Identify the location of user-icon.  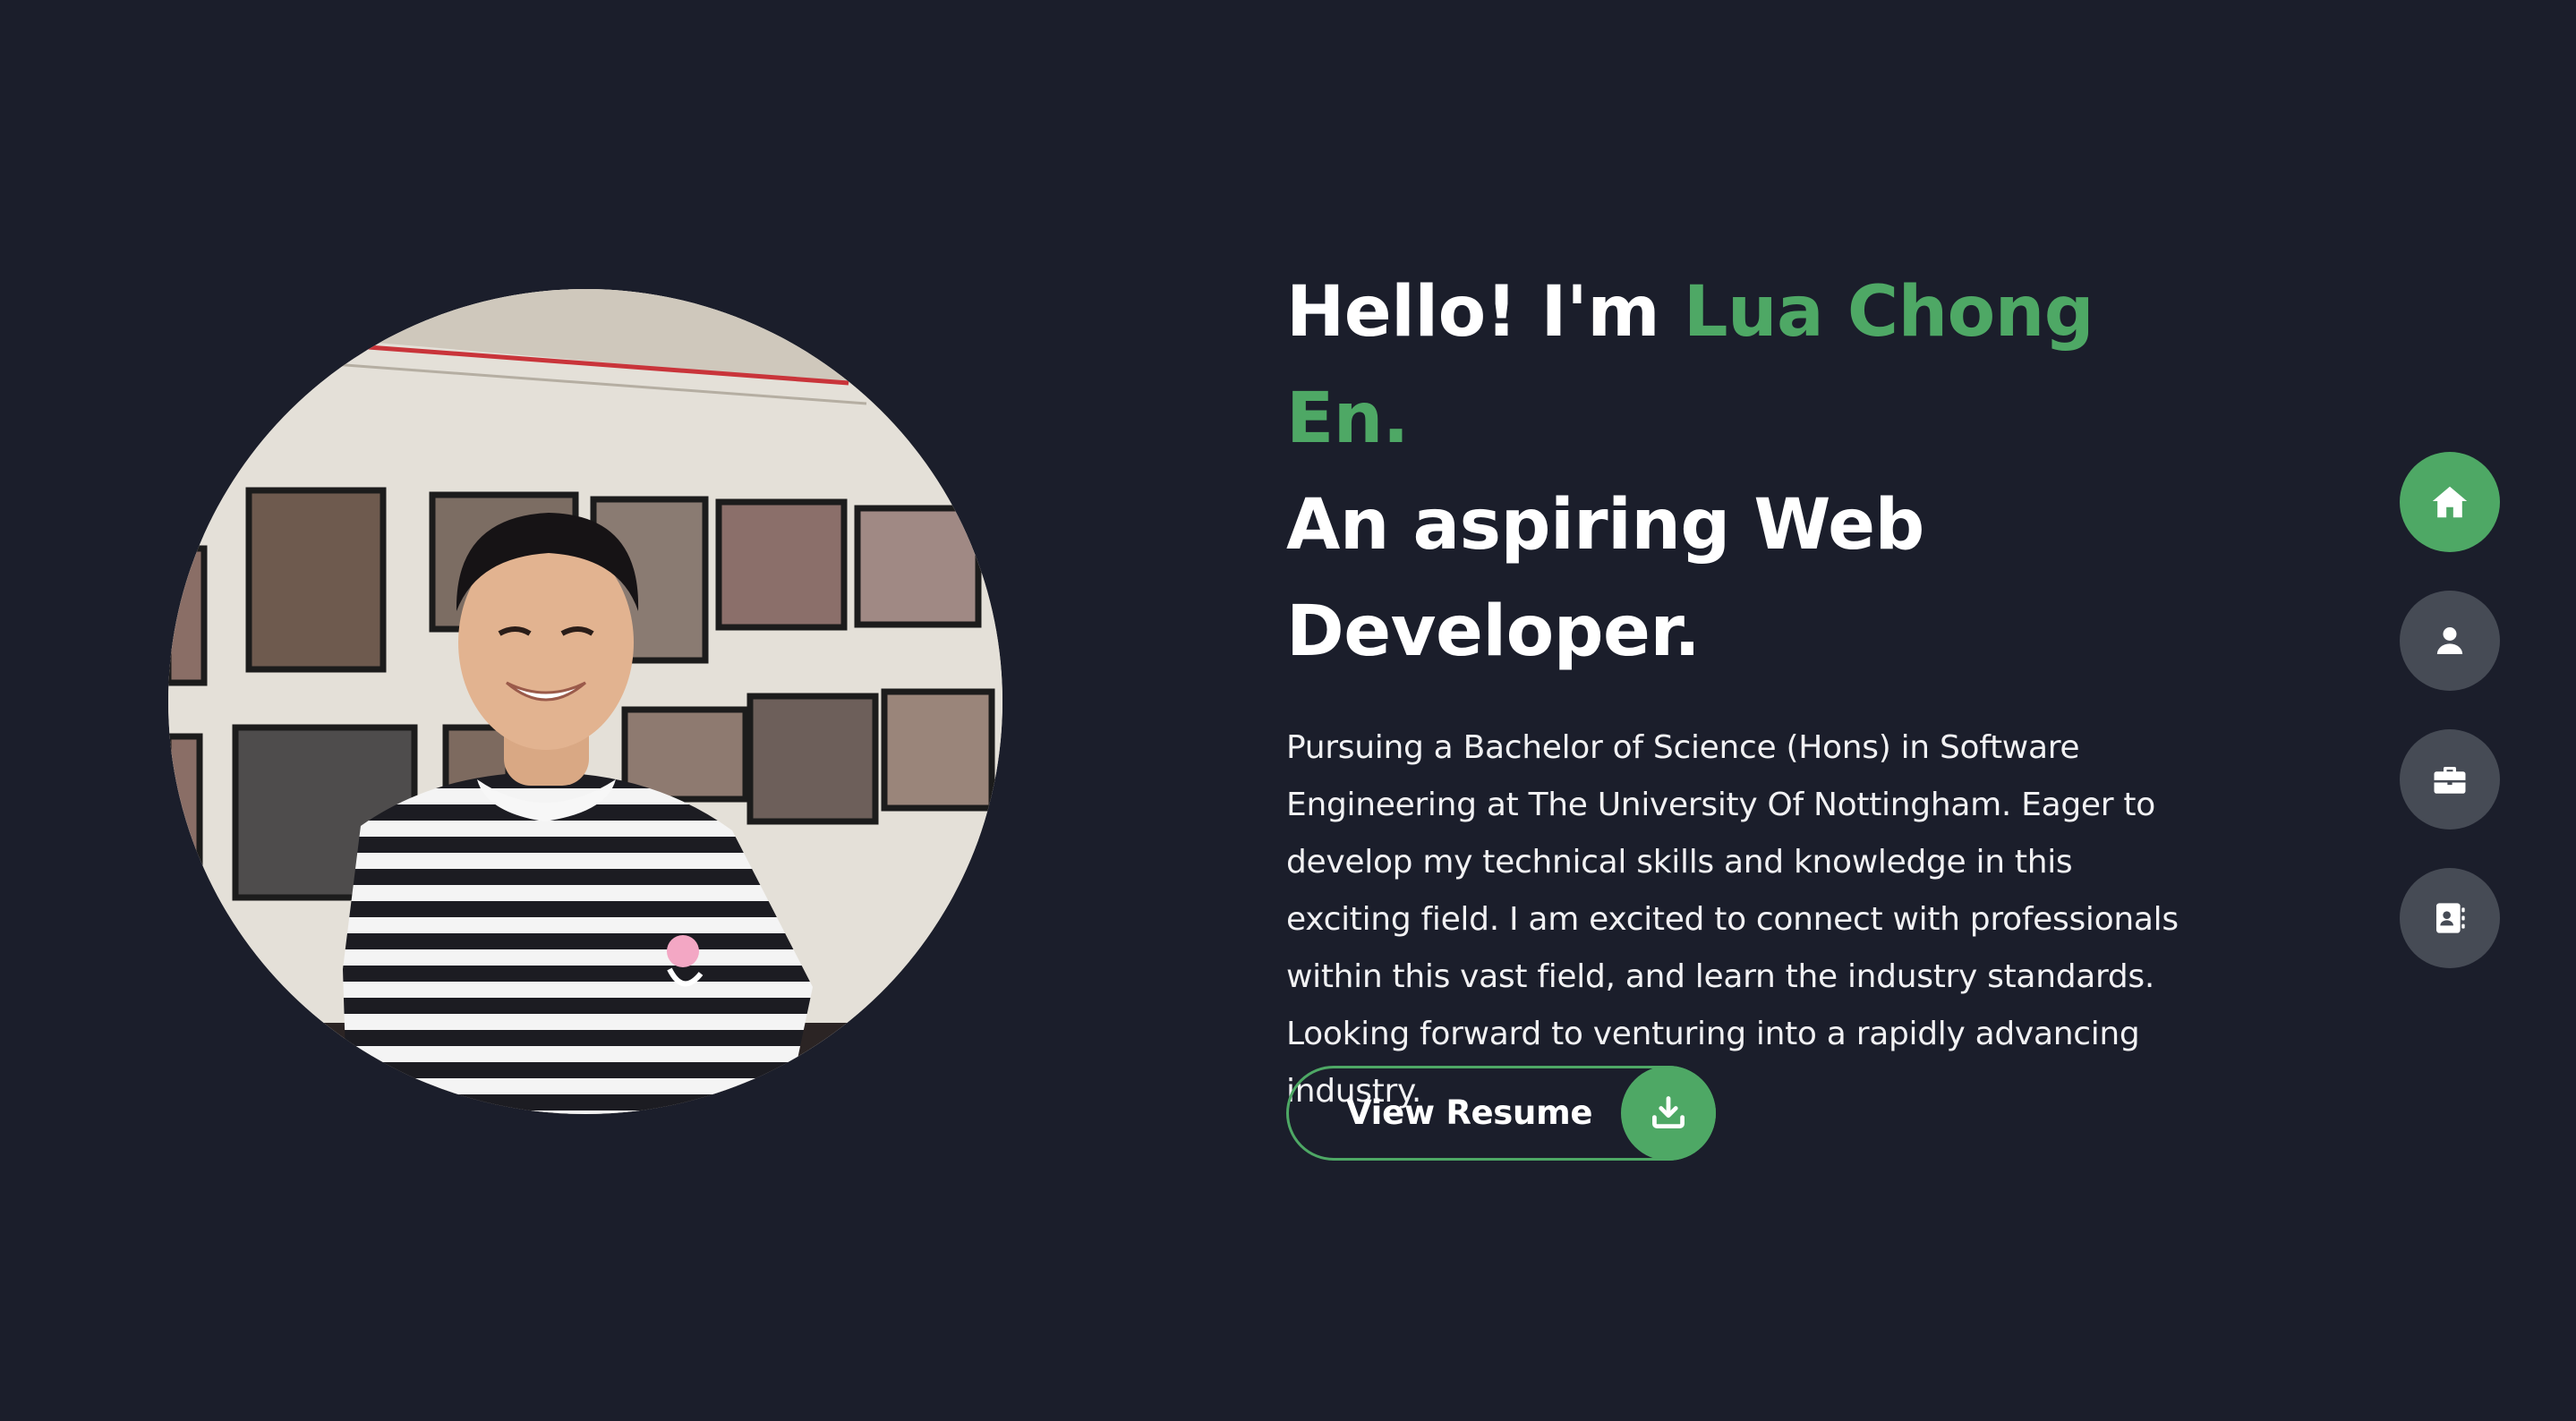
(2449, 640).